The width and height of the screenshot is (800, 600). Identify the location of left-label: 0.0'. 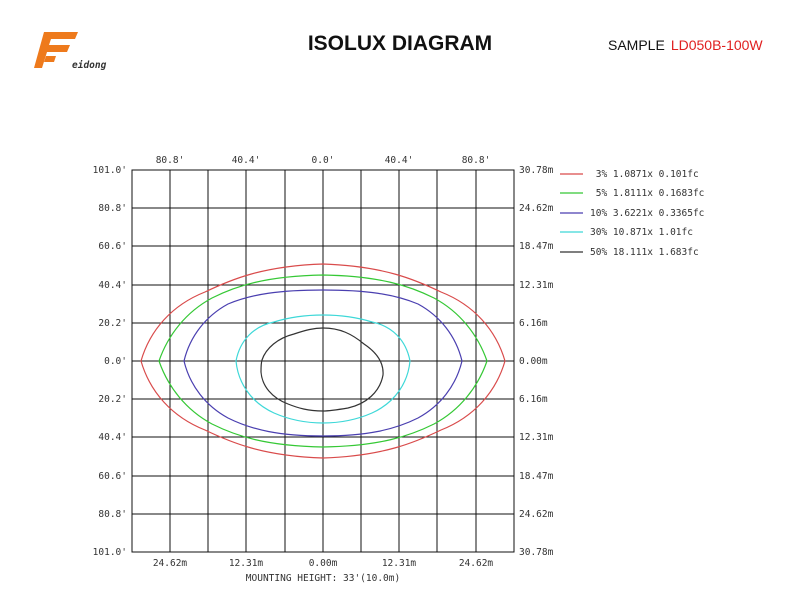
(115, 361).